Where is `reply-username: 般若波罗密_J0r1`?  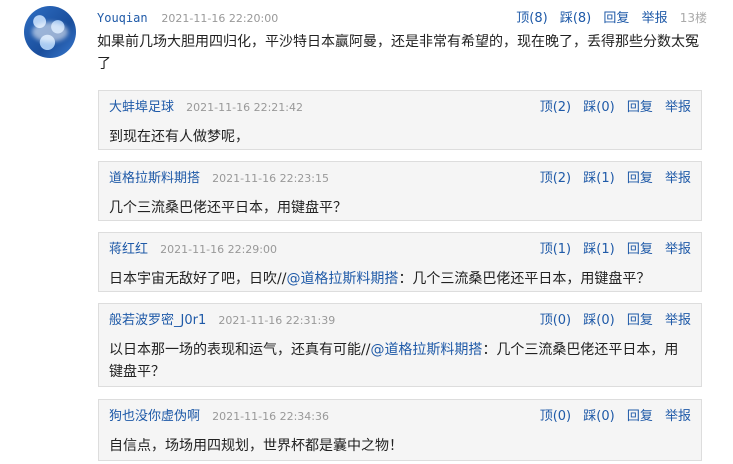
reply-username: 般若波罗密_J0r1 is located at coordinates (157, 320).